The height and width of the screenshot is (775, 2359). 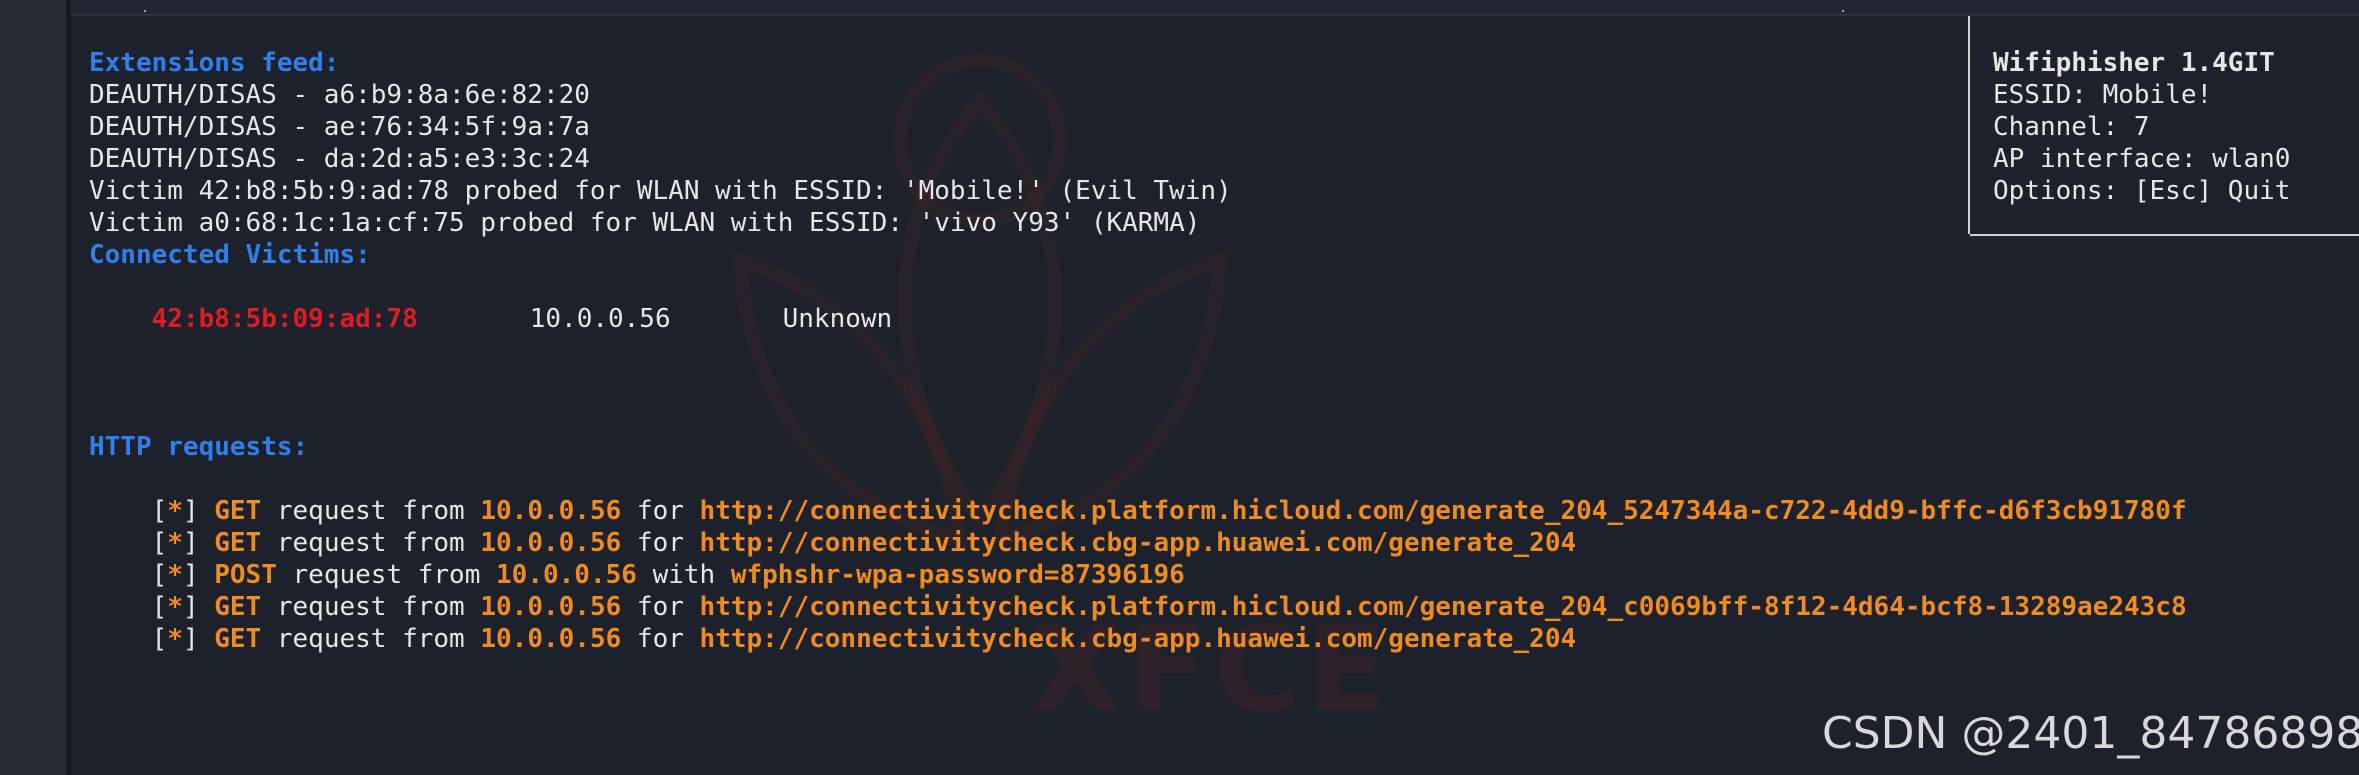 I want to click on extension-line: DEAUTH/DISAS - ae:76:34:5f:9a:7a, so click(x=339, y=127).